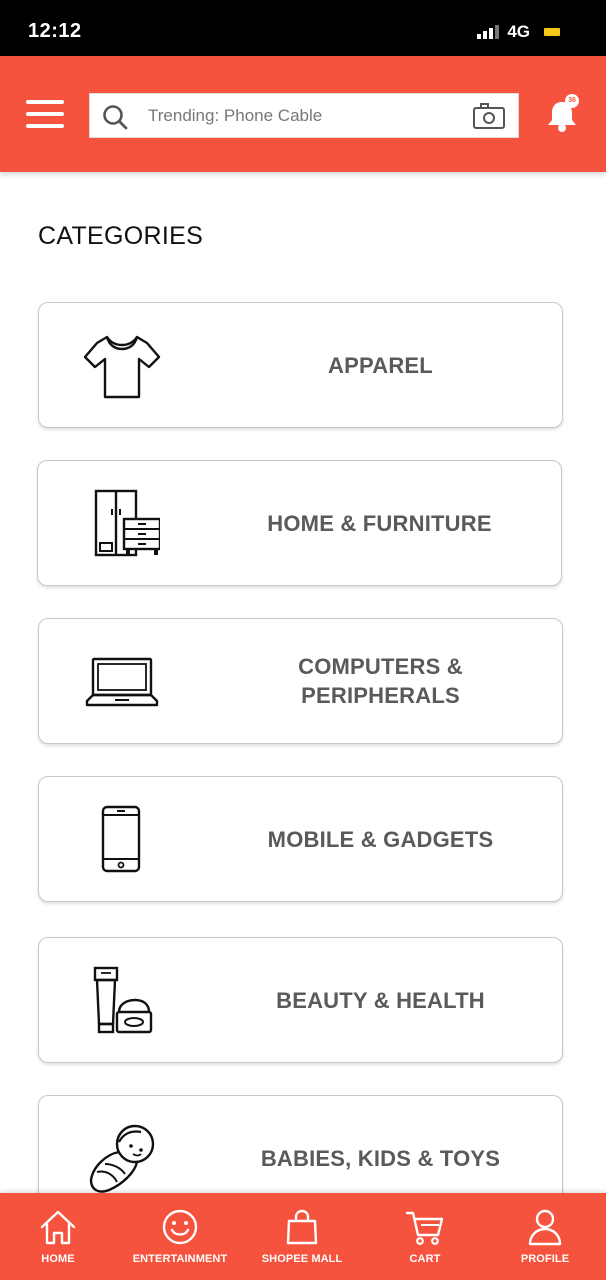 This screenshot has width=606, height=1280. I want to click on cosmetics-icon, so click(123, 1000).